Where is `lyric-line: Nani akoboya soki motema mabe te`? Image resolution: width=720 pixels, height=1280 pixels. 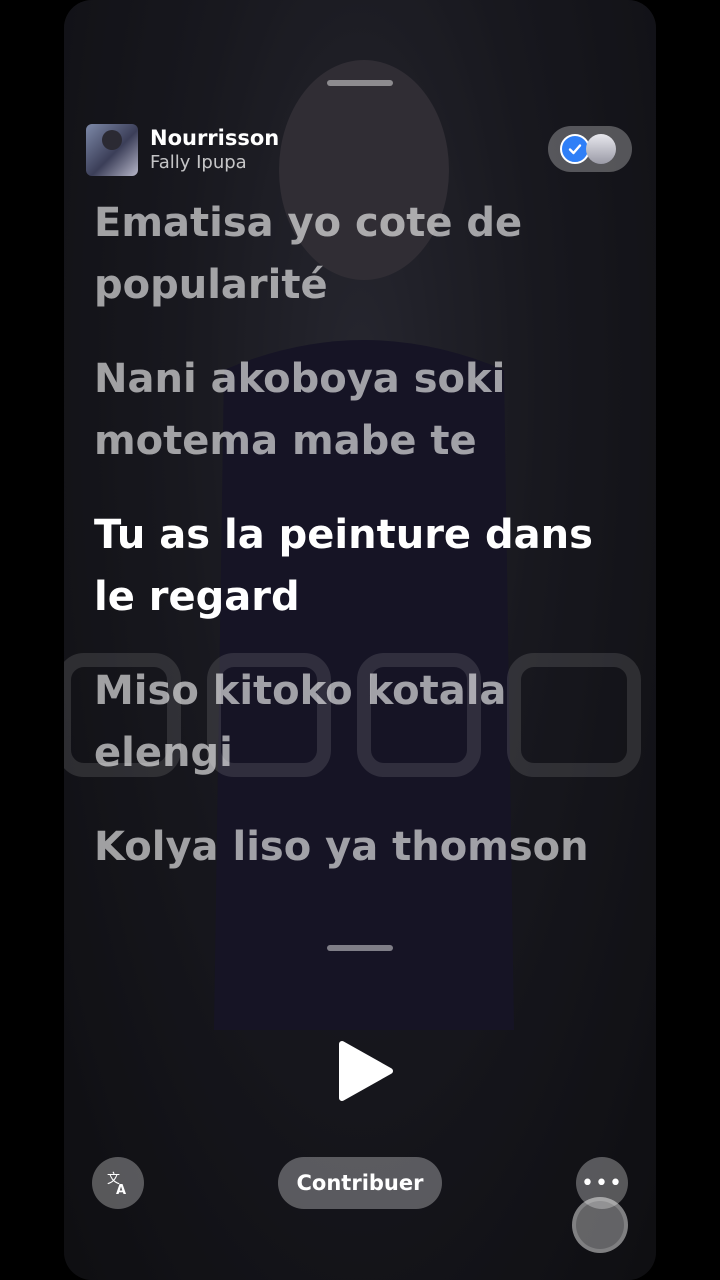
lyric-line: Nani akoboya soki motema mabe te is located at coordinates (364, 410).